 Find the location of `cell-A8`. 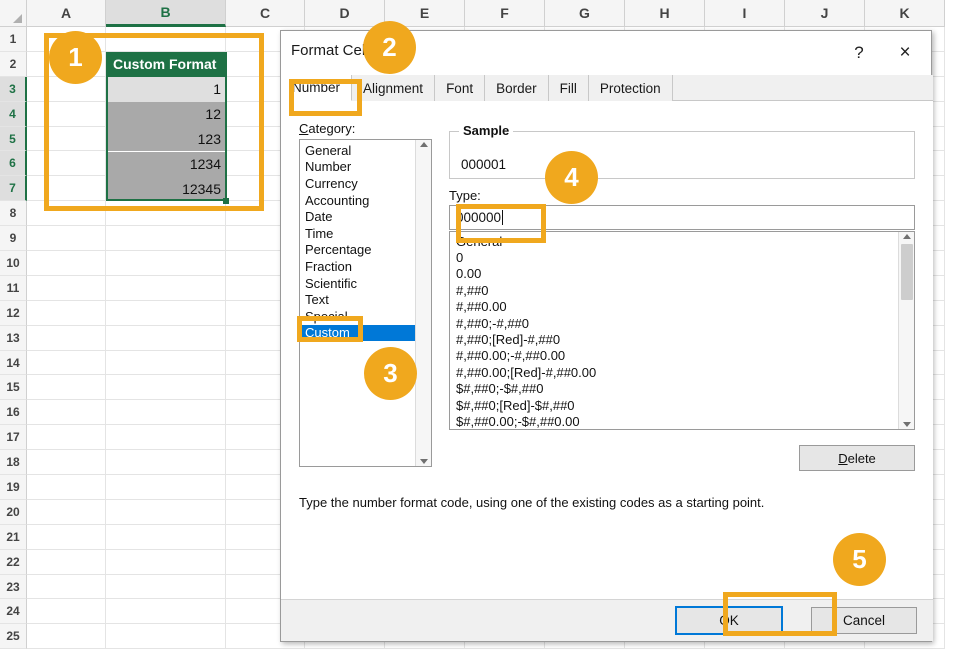

cell-A8 is located at coordinates (66, 214).